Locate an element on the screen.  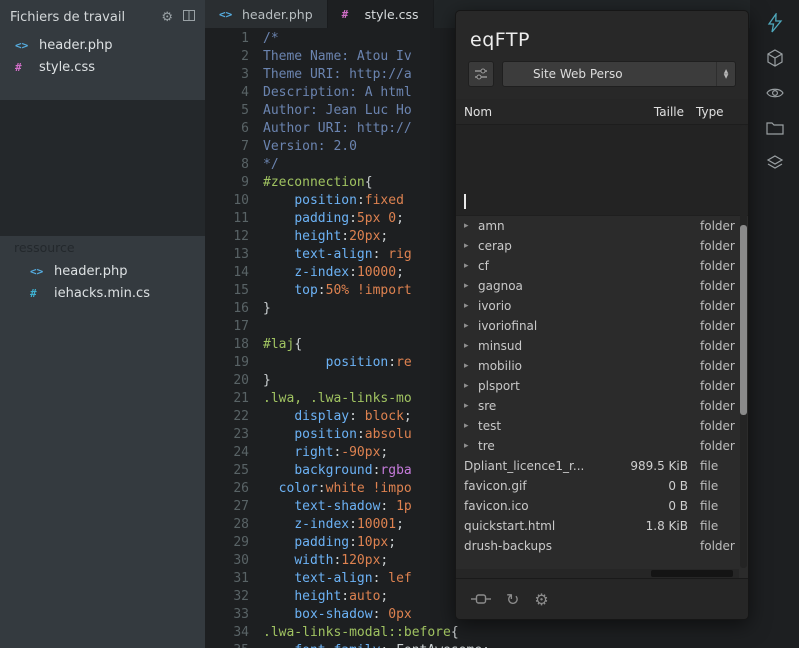
code-text: text-align: rig is located at coordinates (353, 254).